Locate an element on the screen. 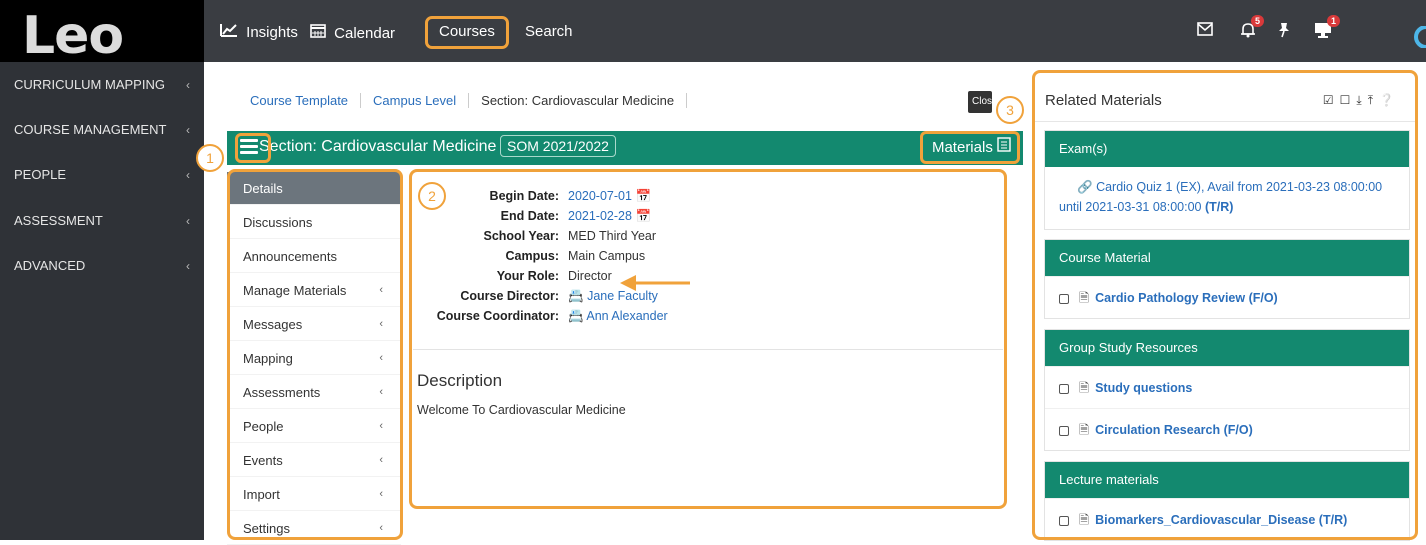 This screenshot has height=545, width=1426. logo: Leo is located at coordinates (102, 33).